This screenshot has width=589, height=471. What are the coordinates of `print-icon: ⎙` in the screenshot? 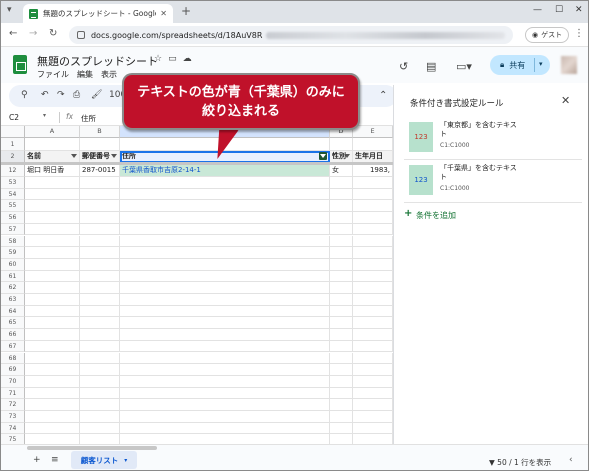 It's located at (76, 95).